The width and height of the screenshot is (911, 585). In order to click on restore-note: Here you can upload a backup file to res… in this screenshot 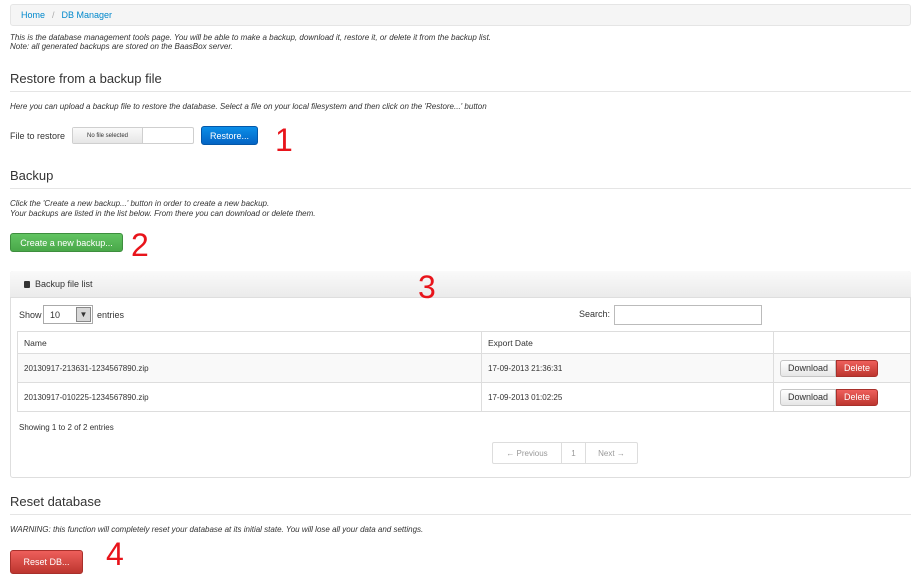, I will do `click(248, 106)`.